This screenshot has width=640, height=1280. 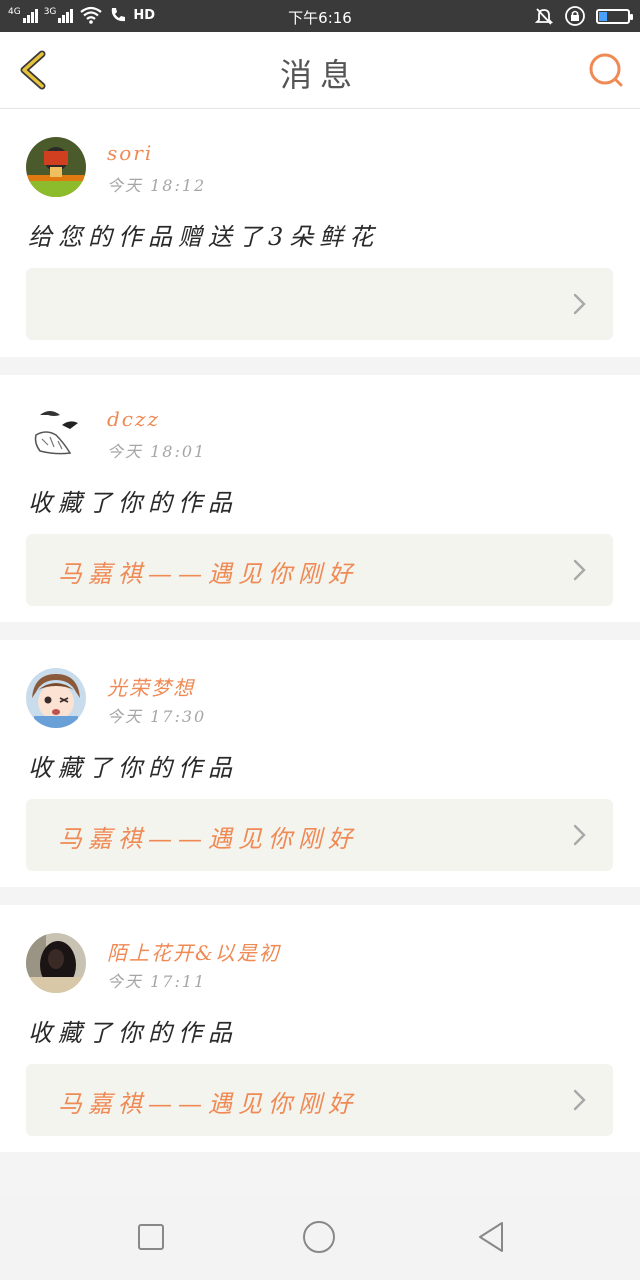 I want to click on page-title: 消息, so click(x=319, y=75).